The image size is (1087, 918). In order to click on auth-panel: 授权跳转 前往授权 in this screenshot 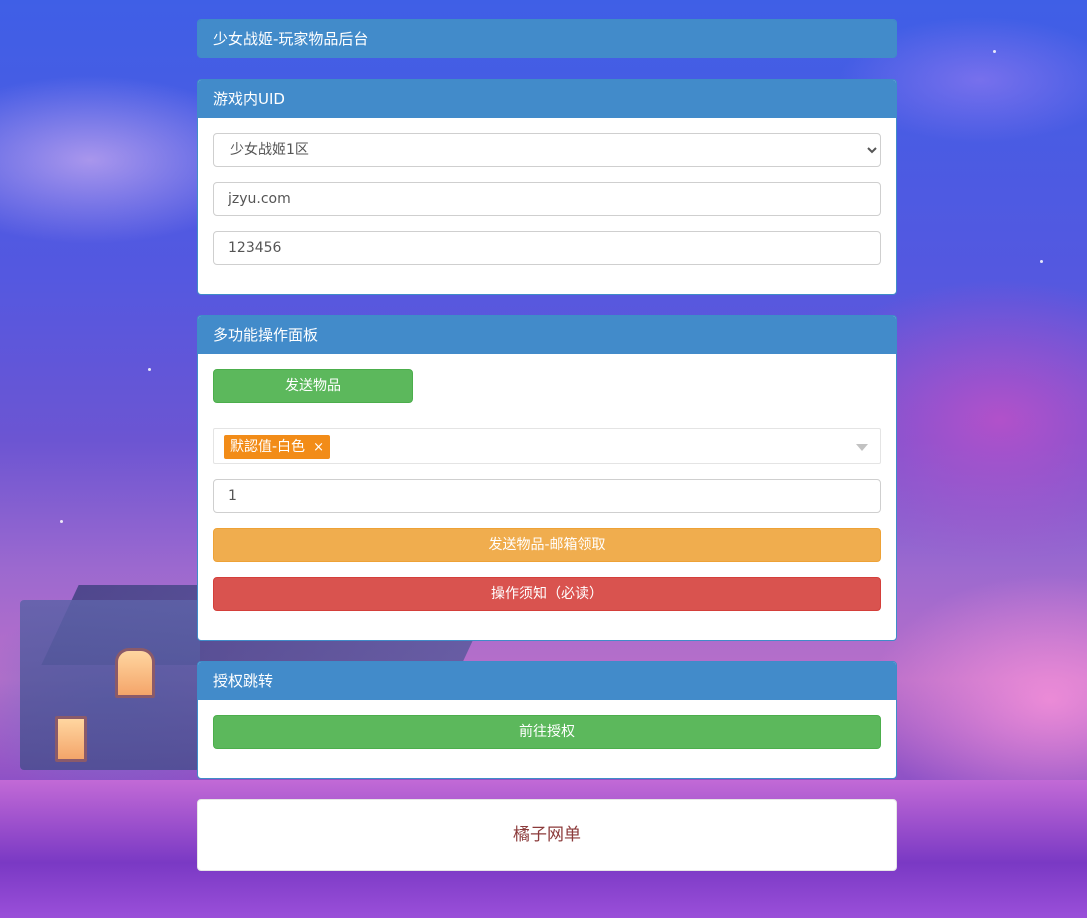, I will do `click(547, 720)`.